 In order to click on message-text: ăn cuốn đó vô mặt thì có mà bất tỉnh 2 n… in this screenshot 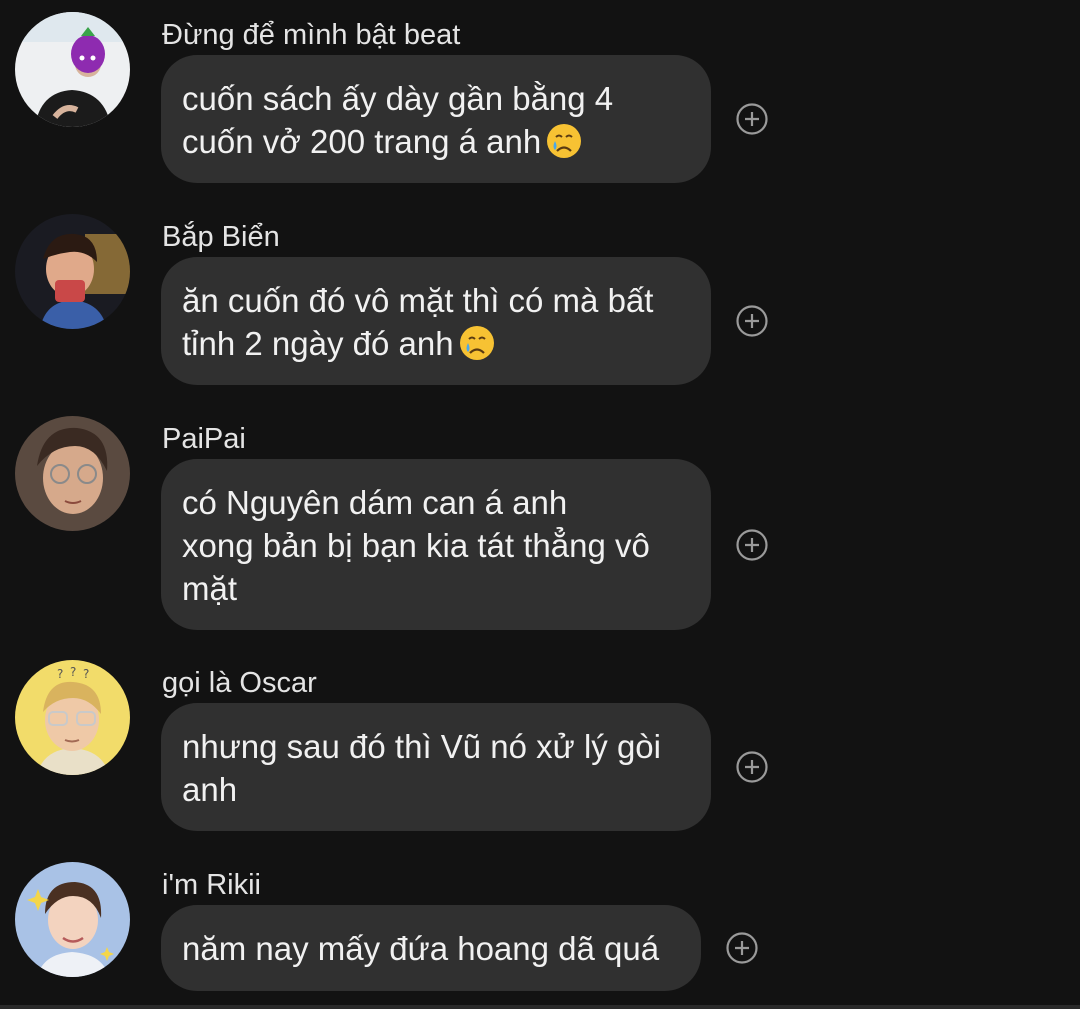, I will do `click(418, 322)`.